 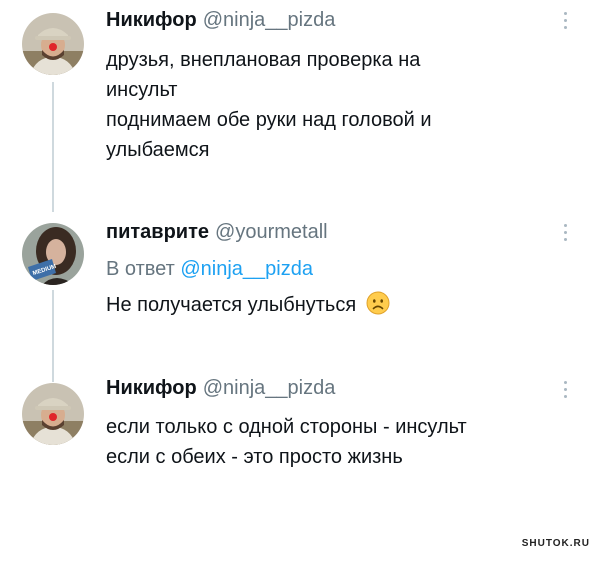 I want to click on author-handle: @yourmetall, so click(x=271, y=232).